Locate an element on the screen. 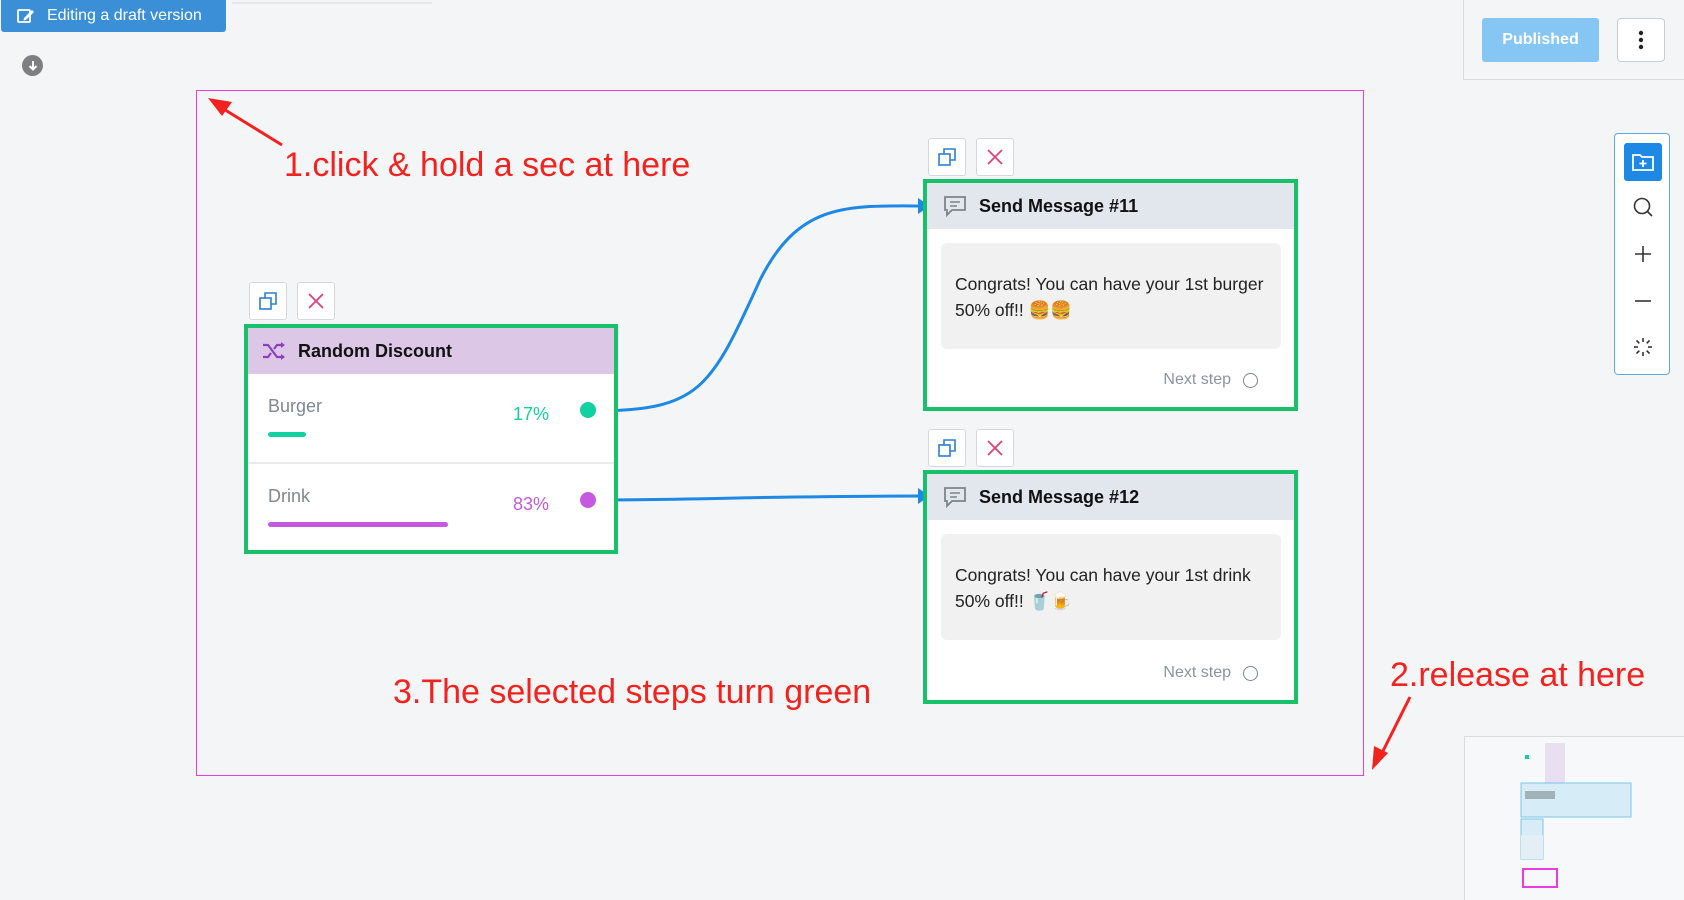  branch-percent: 17% is located at coordinates (530, 414).